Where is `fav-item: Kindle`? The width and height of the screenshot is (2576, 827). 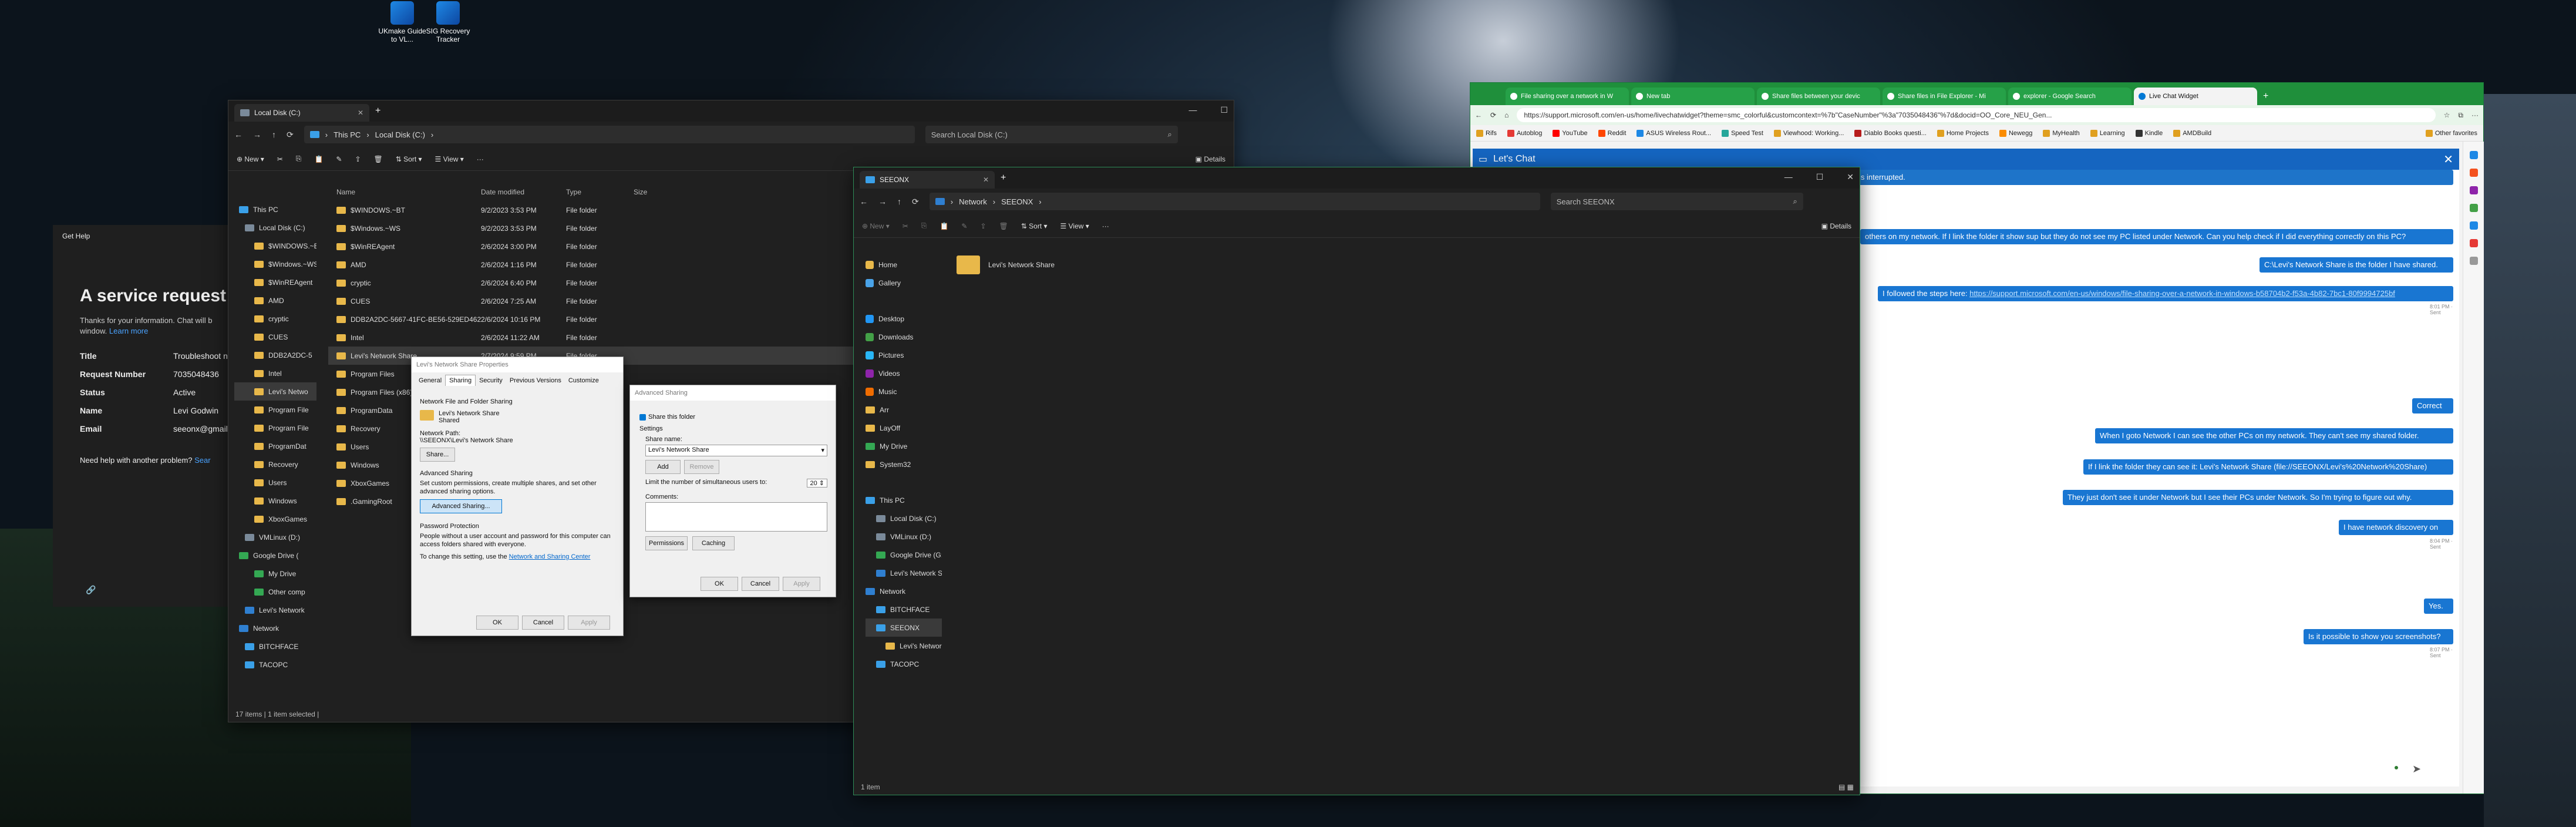
fav-item: Kindle is located at coordinates (2149, 133).